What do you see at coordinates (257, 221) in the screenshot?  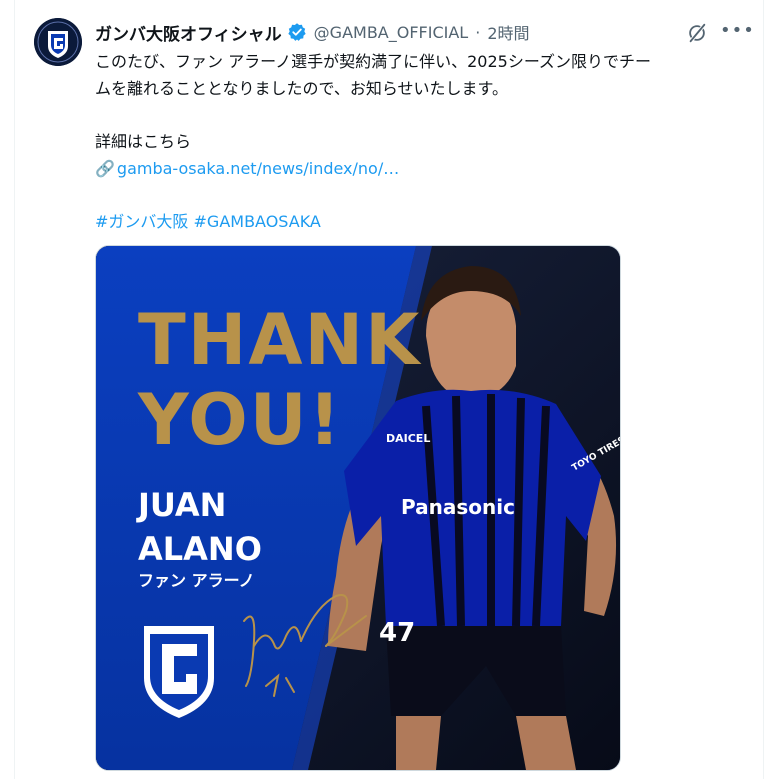 I see `hashtag-link: #GAMBAOSAKA` at bounding box center [257, 221].